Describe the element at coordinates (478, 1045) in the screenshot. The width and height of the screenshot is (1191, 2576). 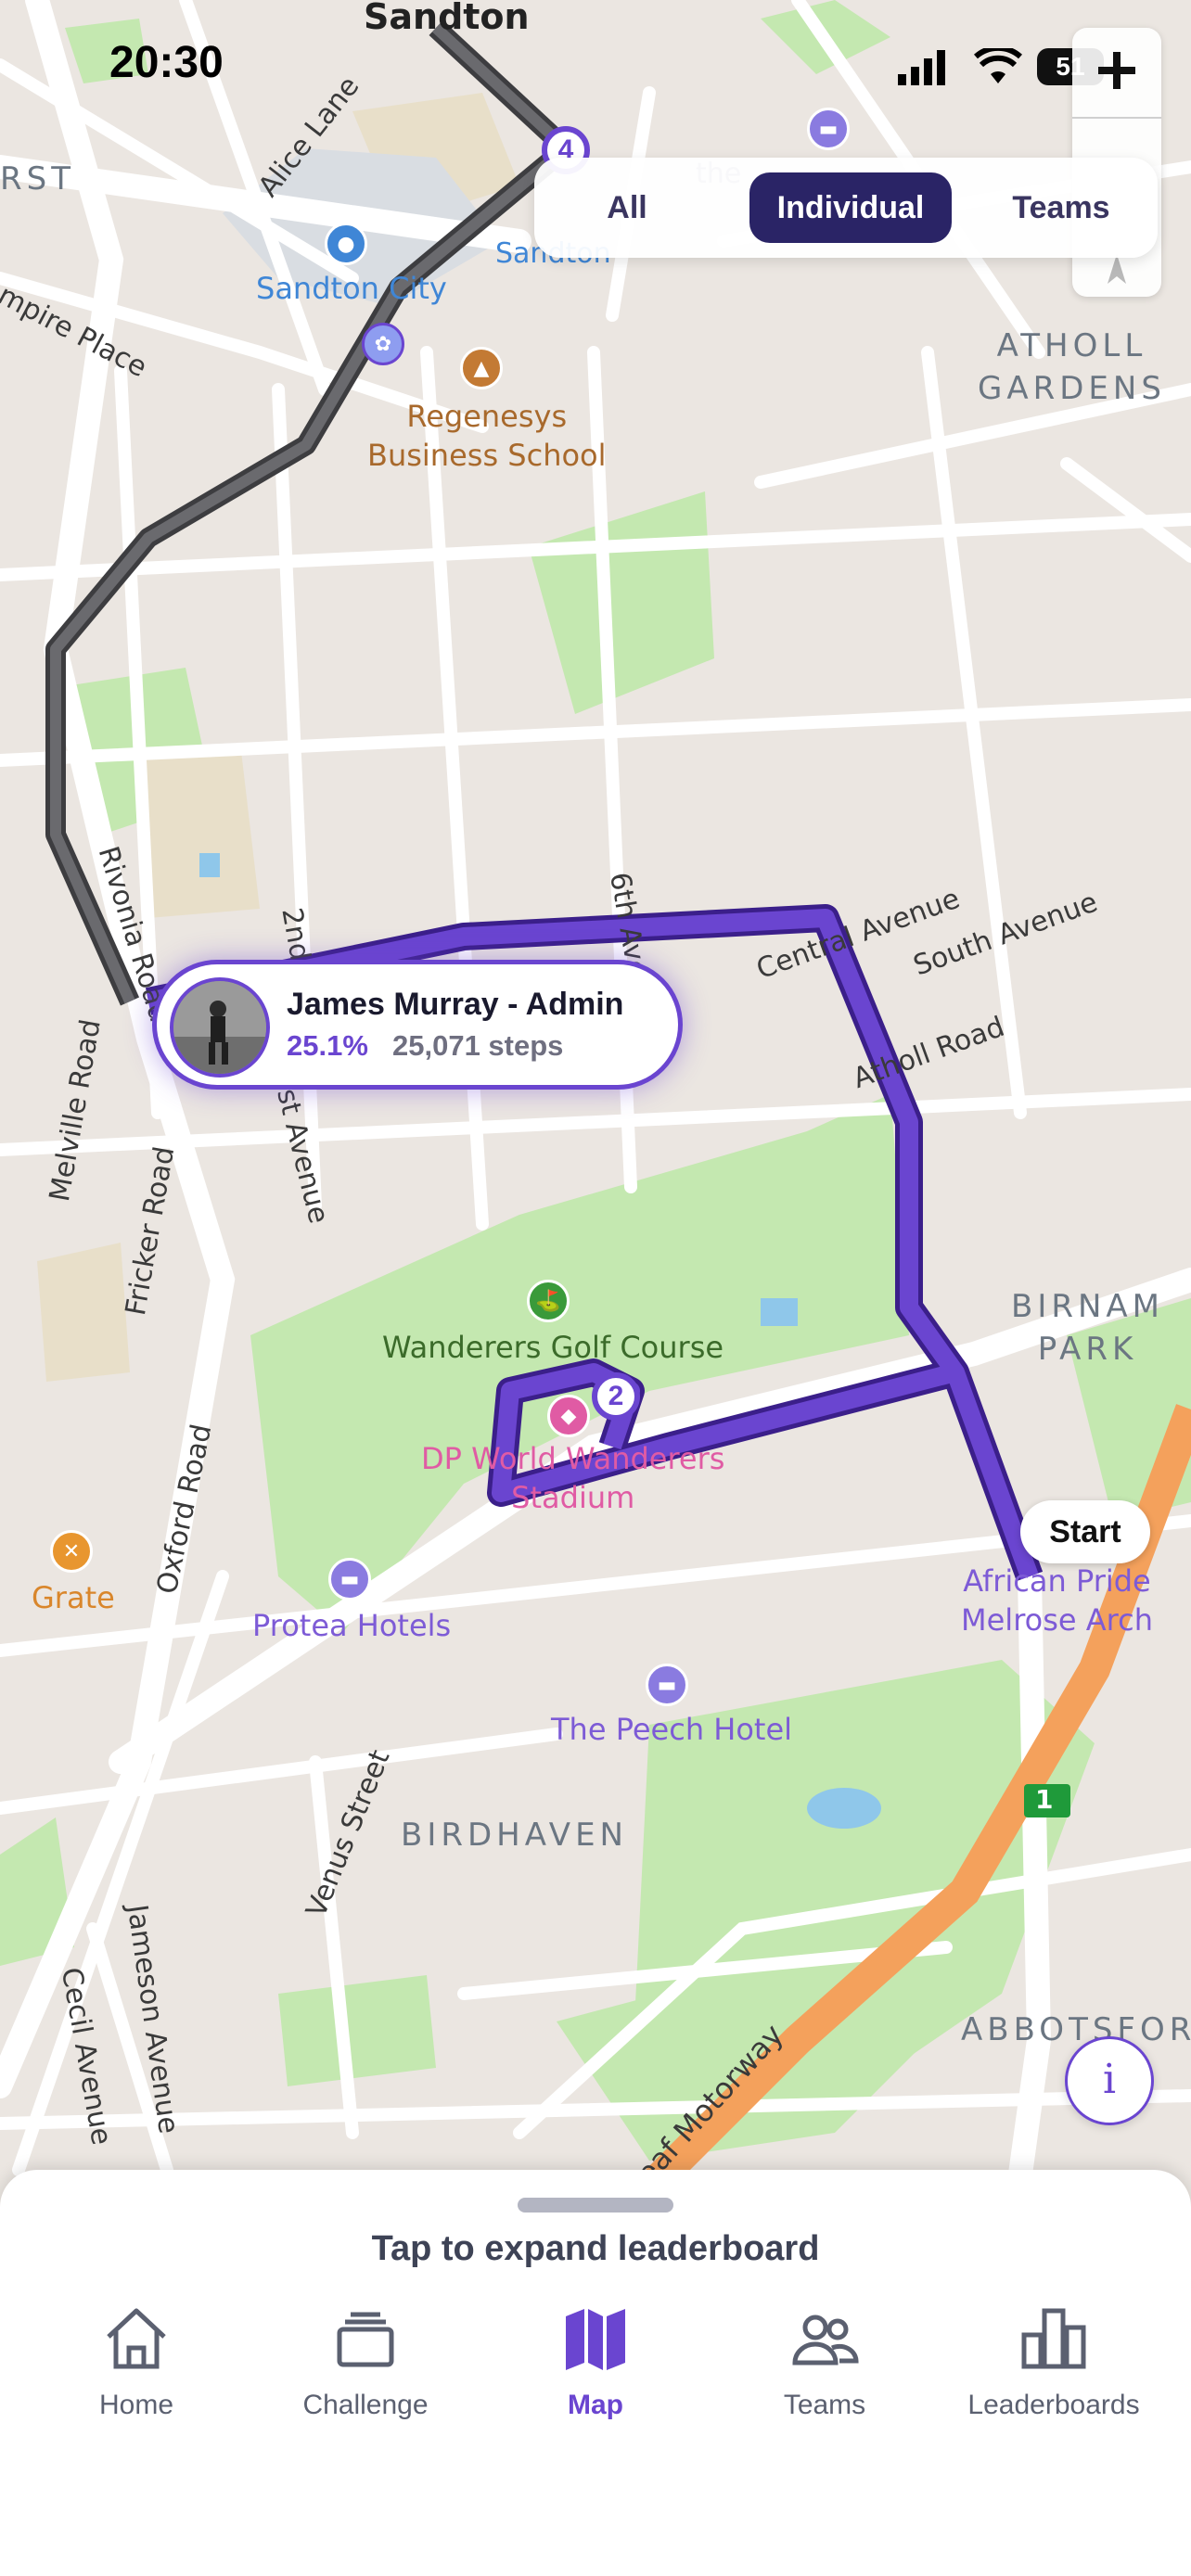
I see `participant-steps: 25,071 steps` at that location.